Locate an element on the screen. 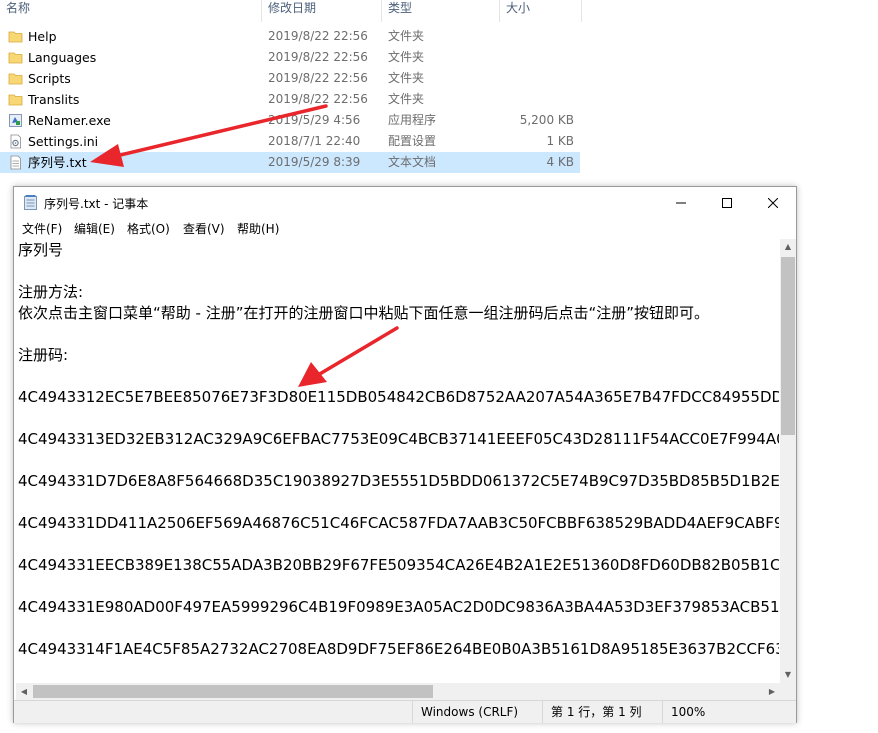  scroll-down-arrow-icon: ▼ is located at coordinates (788, 675).